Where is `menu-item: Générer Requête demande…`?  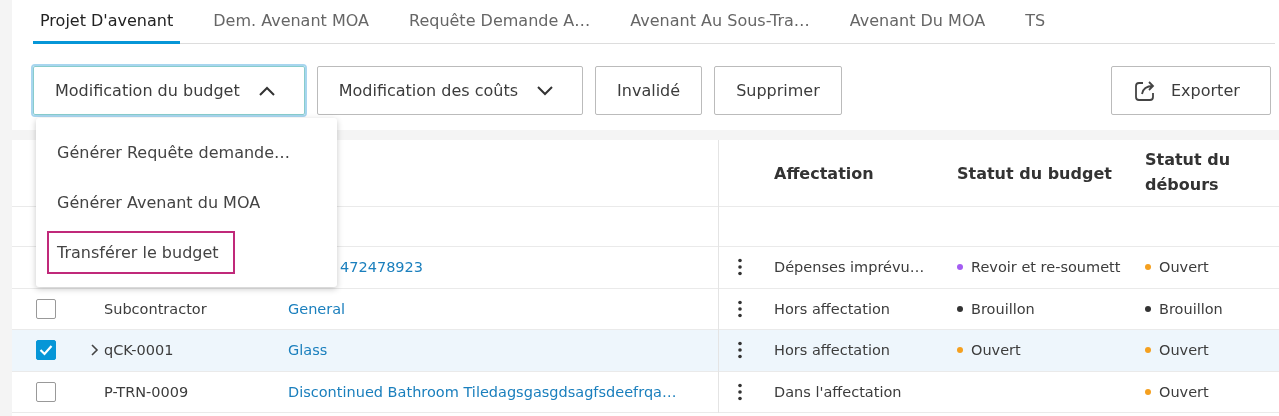
menu-item: Générer Requête demande… is located at coordinates (177, 152).